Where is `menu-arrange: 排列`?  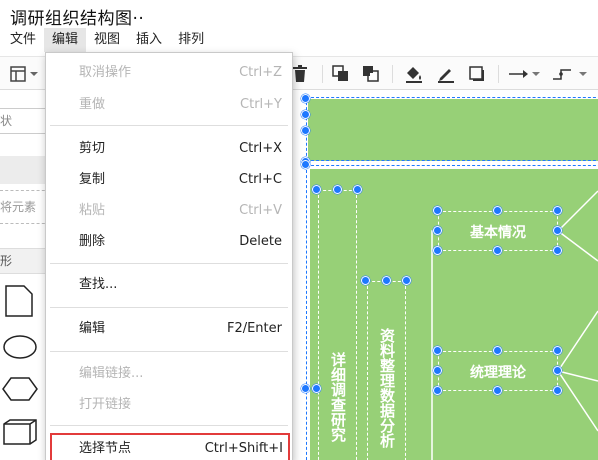 menu-arrange: 排列 is located at coordinates (191, 40).